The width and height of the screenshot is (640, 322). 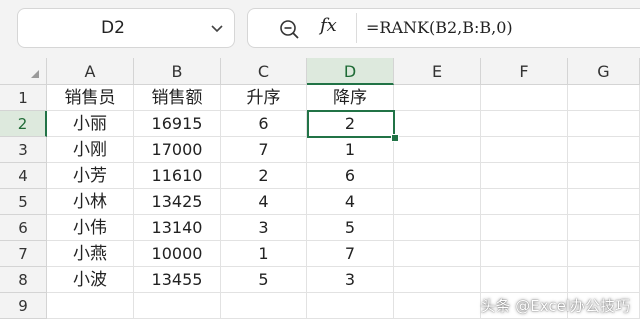 I want to click on cell-a2: 小丽, so click(x=90, y=124).